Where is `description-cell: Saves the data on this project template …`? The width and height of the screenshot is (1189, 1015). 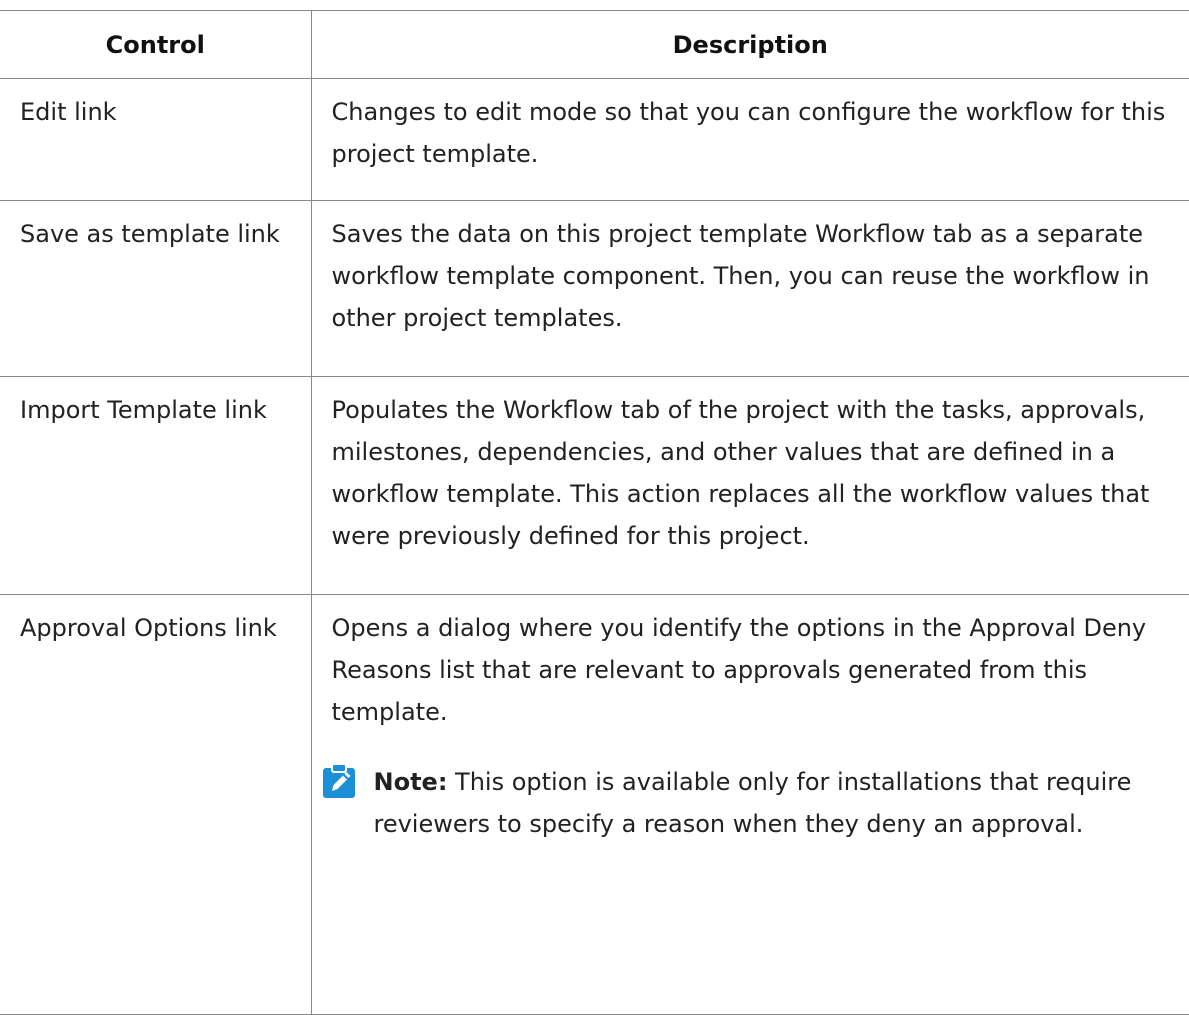
description-cell: Saves the data on this project template … is located at coordinates (749, 288).